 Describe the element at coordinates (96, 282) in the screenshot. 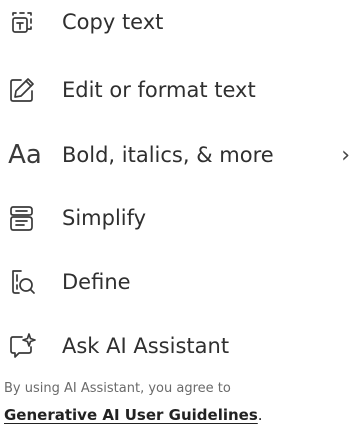

I see `menu-item-label: Define` at that location.